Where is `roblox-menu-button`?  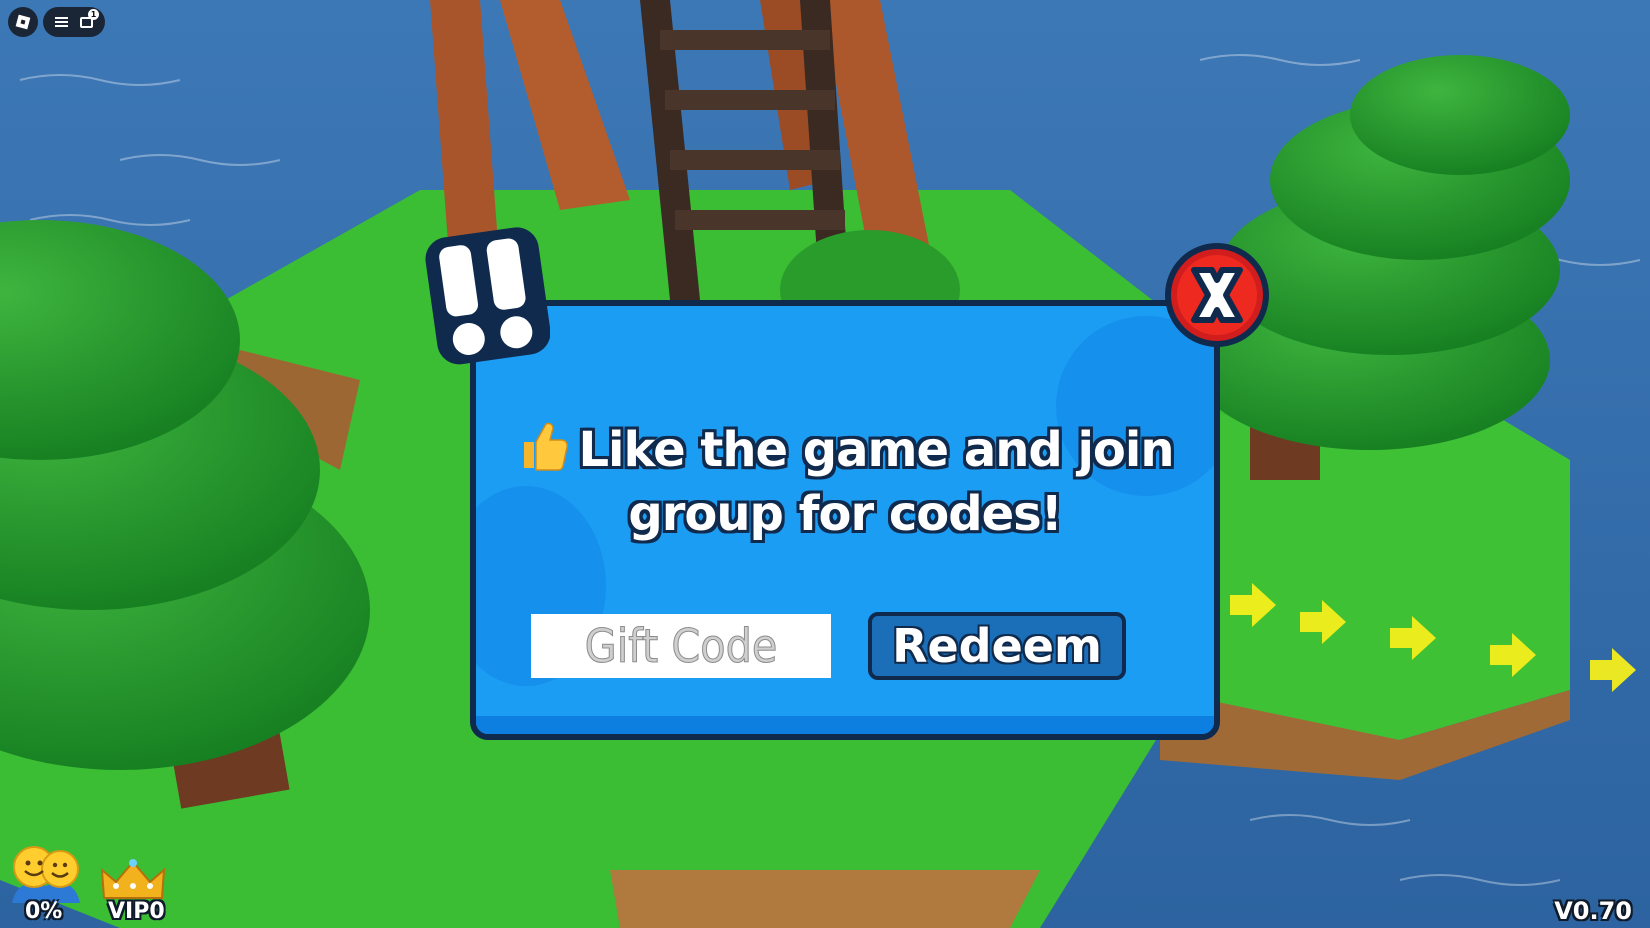 roblox-menu-button is located at coordinates (23, 22).